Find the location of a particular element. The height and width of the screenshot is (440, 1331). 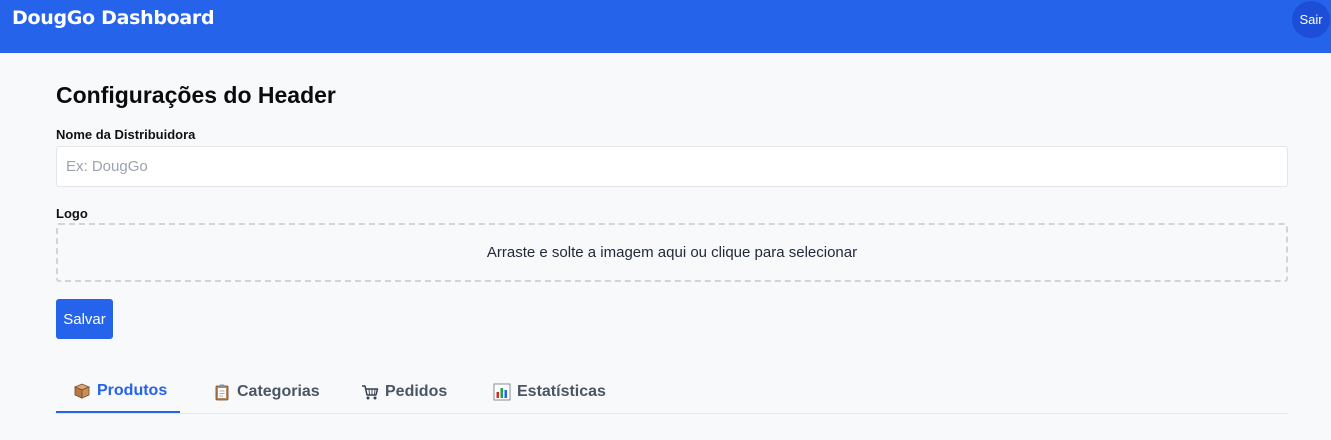

section-title: Configurações do Header is located at coordinates (196, 95).